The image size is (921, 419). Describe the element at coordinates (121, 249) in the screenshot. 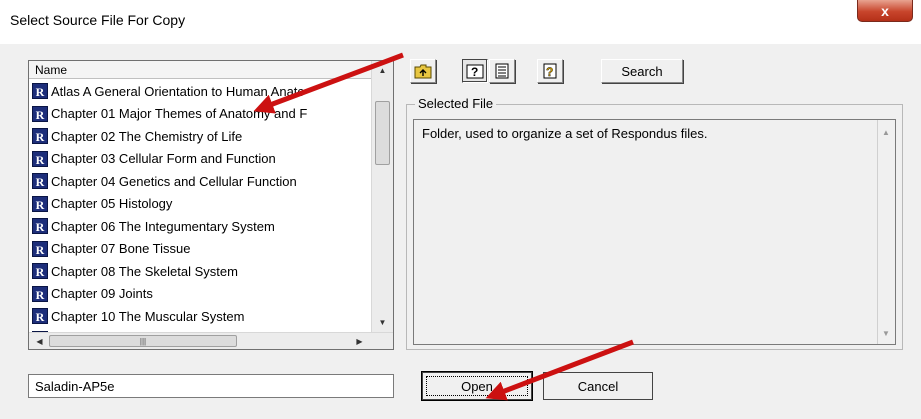

I see `list-item-label: Chapter 07 Bone Tissue` at that location.